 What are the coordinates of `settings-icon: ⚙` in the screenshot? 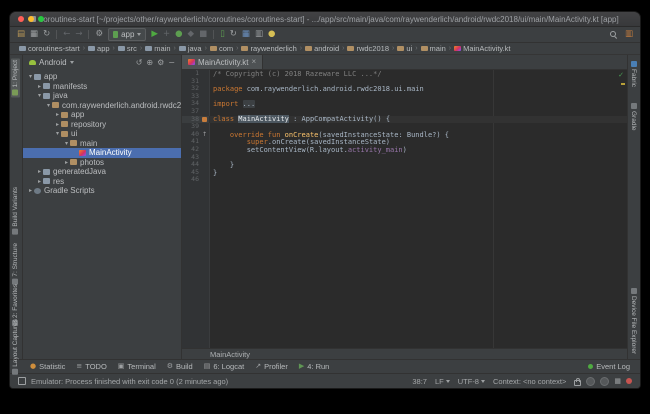 It's located at (160, 62).